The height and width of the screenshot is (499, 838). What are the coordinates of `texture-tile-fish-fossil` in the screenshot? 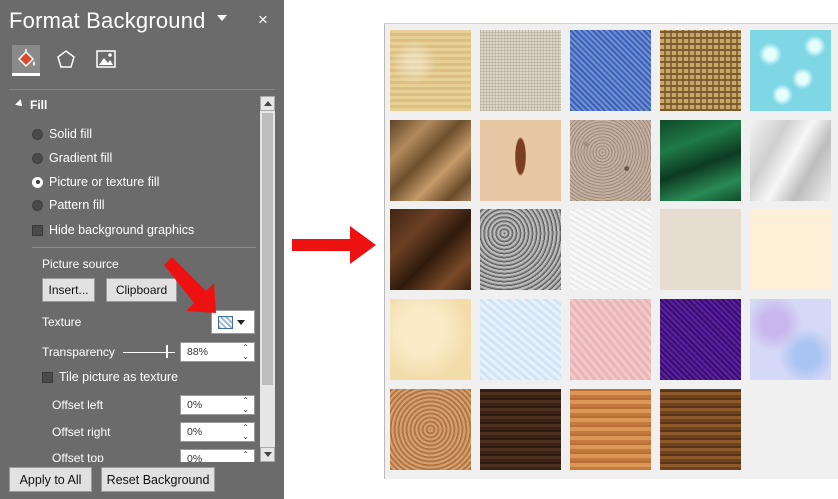 It's located at (520, 160).